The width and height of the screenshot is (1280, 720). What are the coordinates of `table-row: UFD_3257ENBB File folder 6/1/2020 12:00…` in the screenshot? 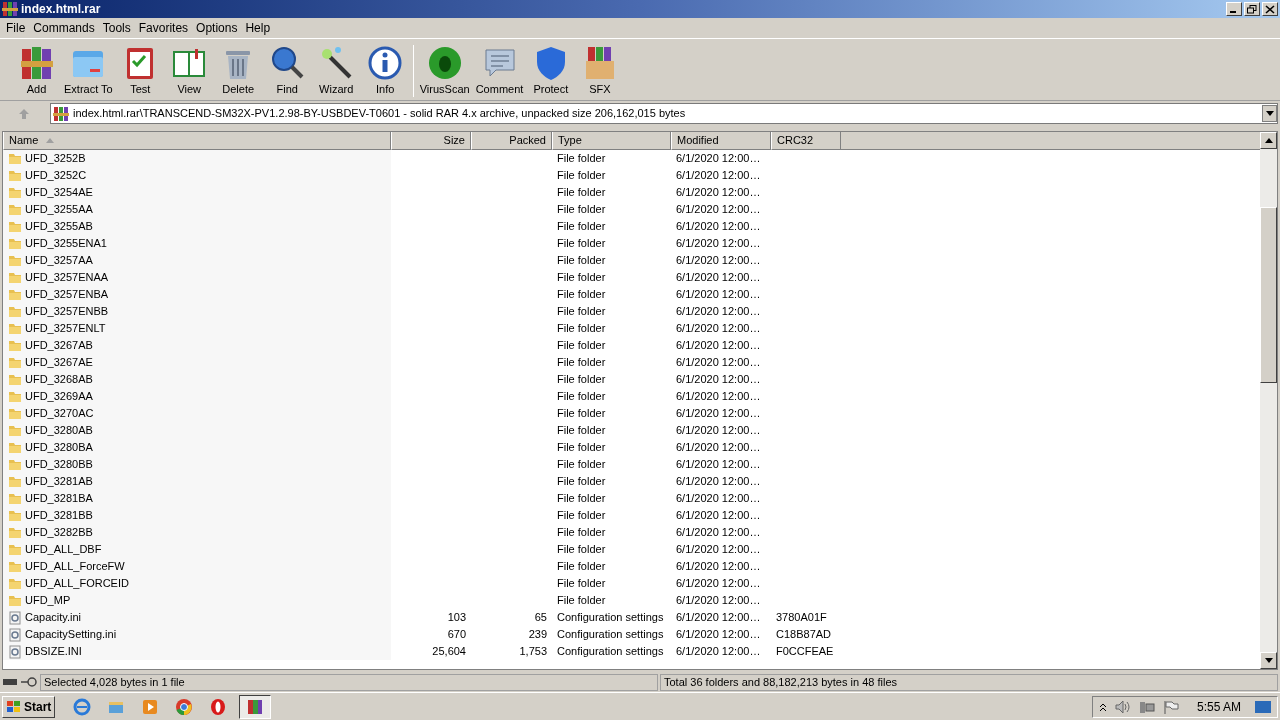 It's located at (631, 311).